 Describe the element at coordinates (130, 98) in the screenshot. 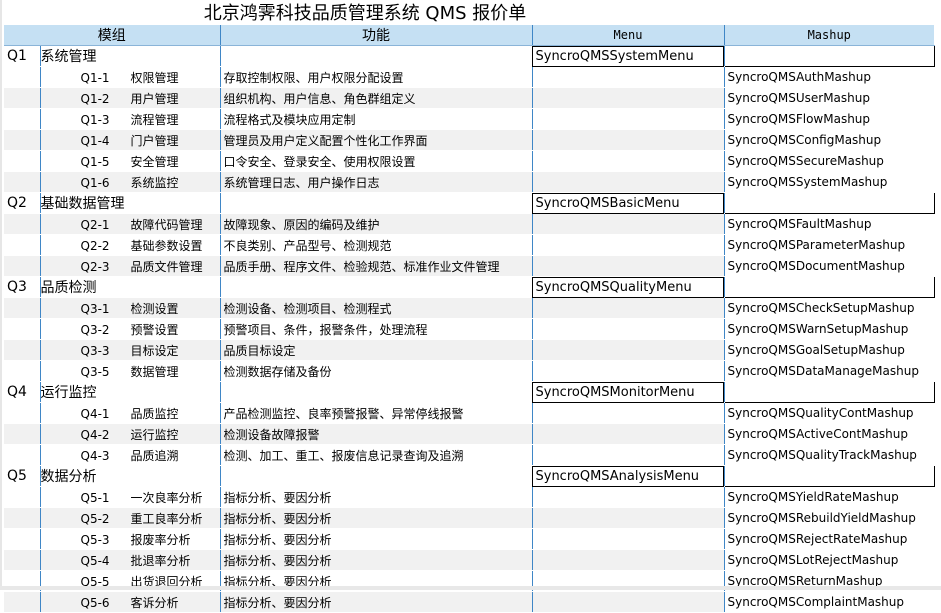

I see `row-module: Q1-2 用户管理` at that location.